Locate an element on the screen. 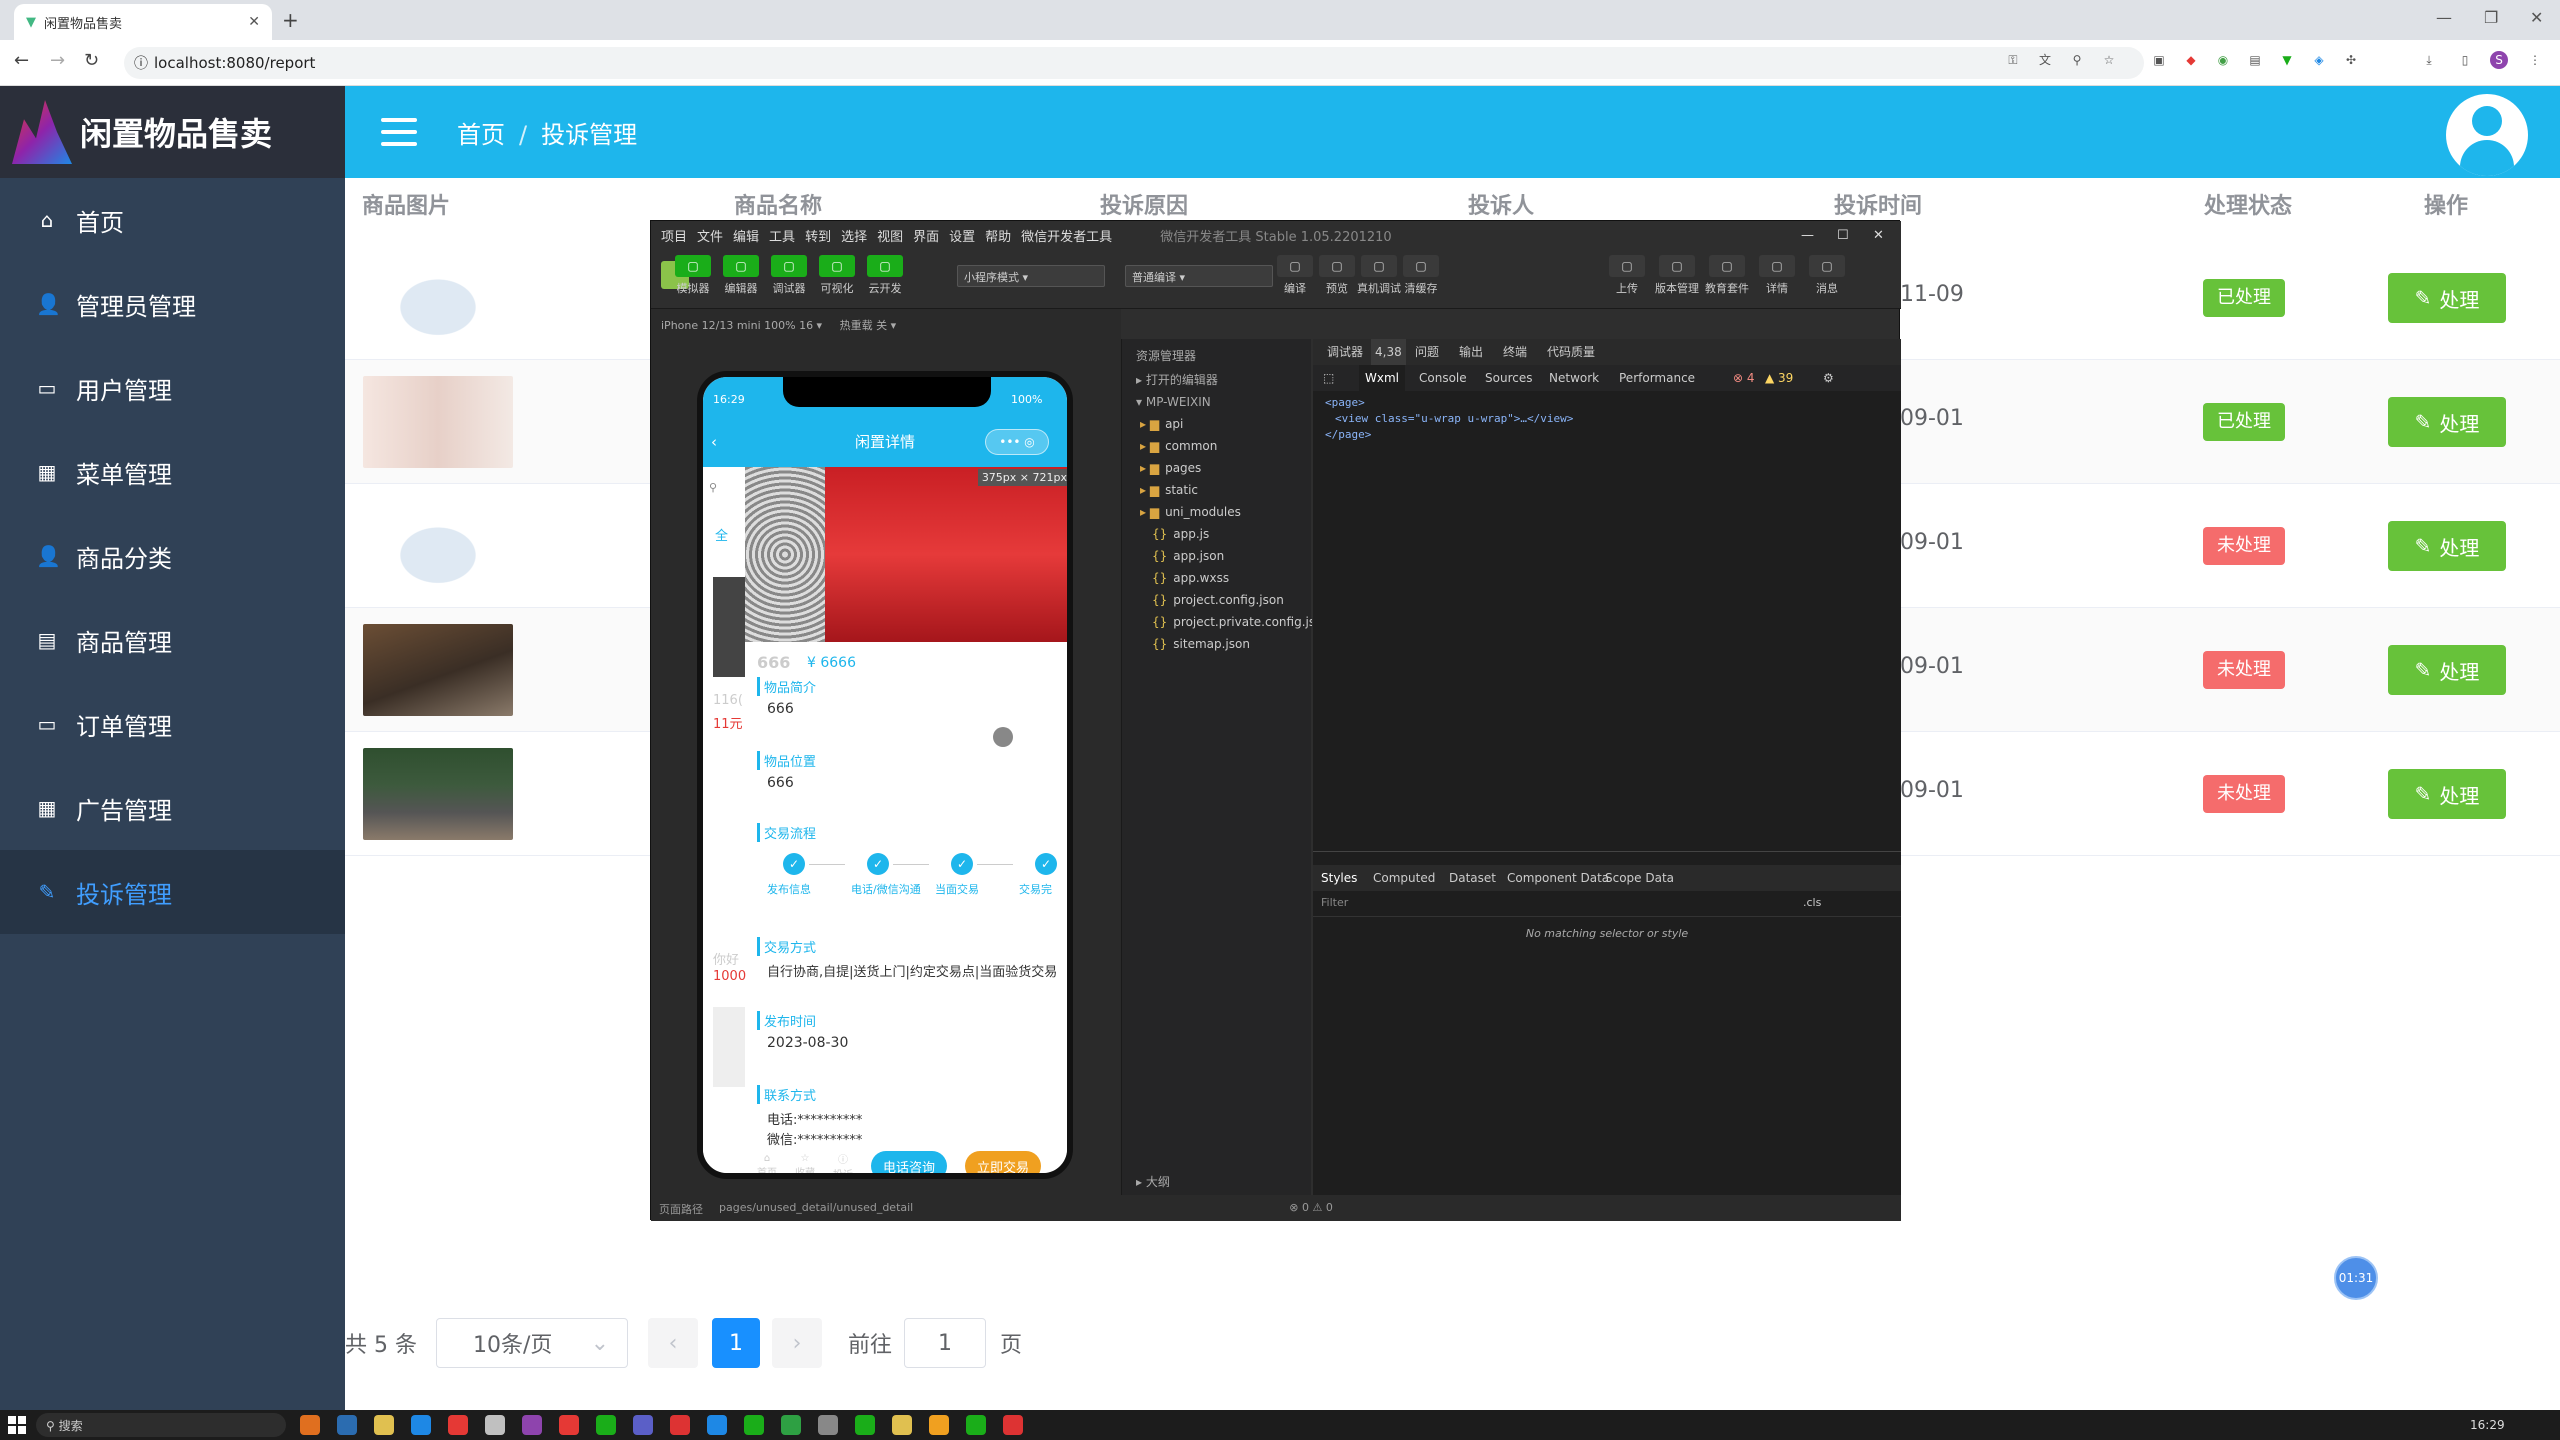  forward-icon: → is located at coordinates (57, 60).